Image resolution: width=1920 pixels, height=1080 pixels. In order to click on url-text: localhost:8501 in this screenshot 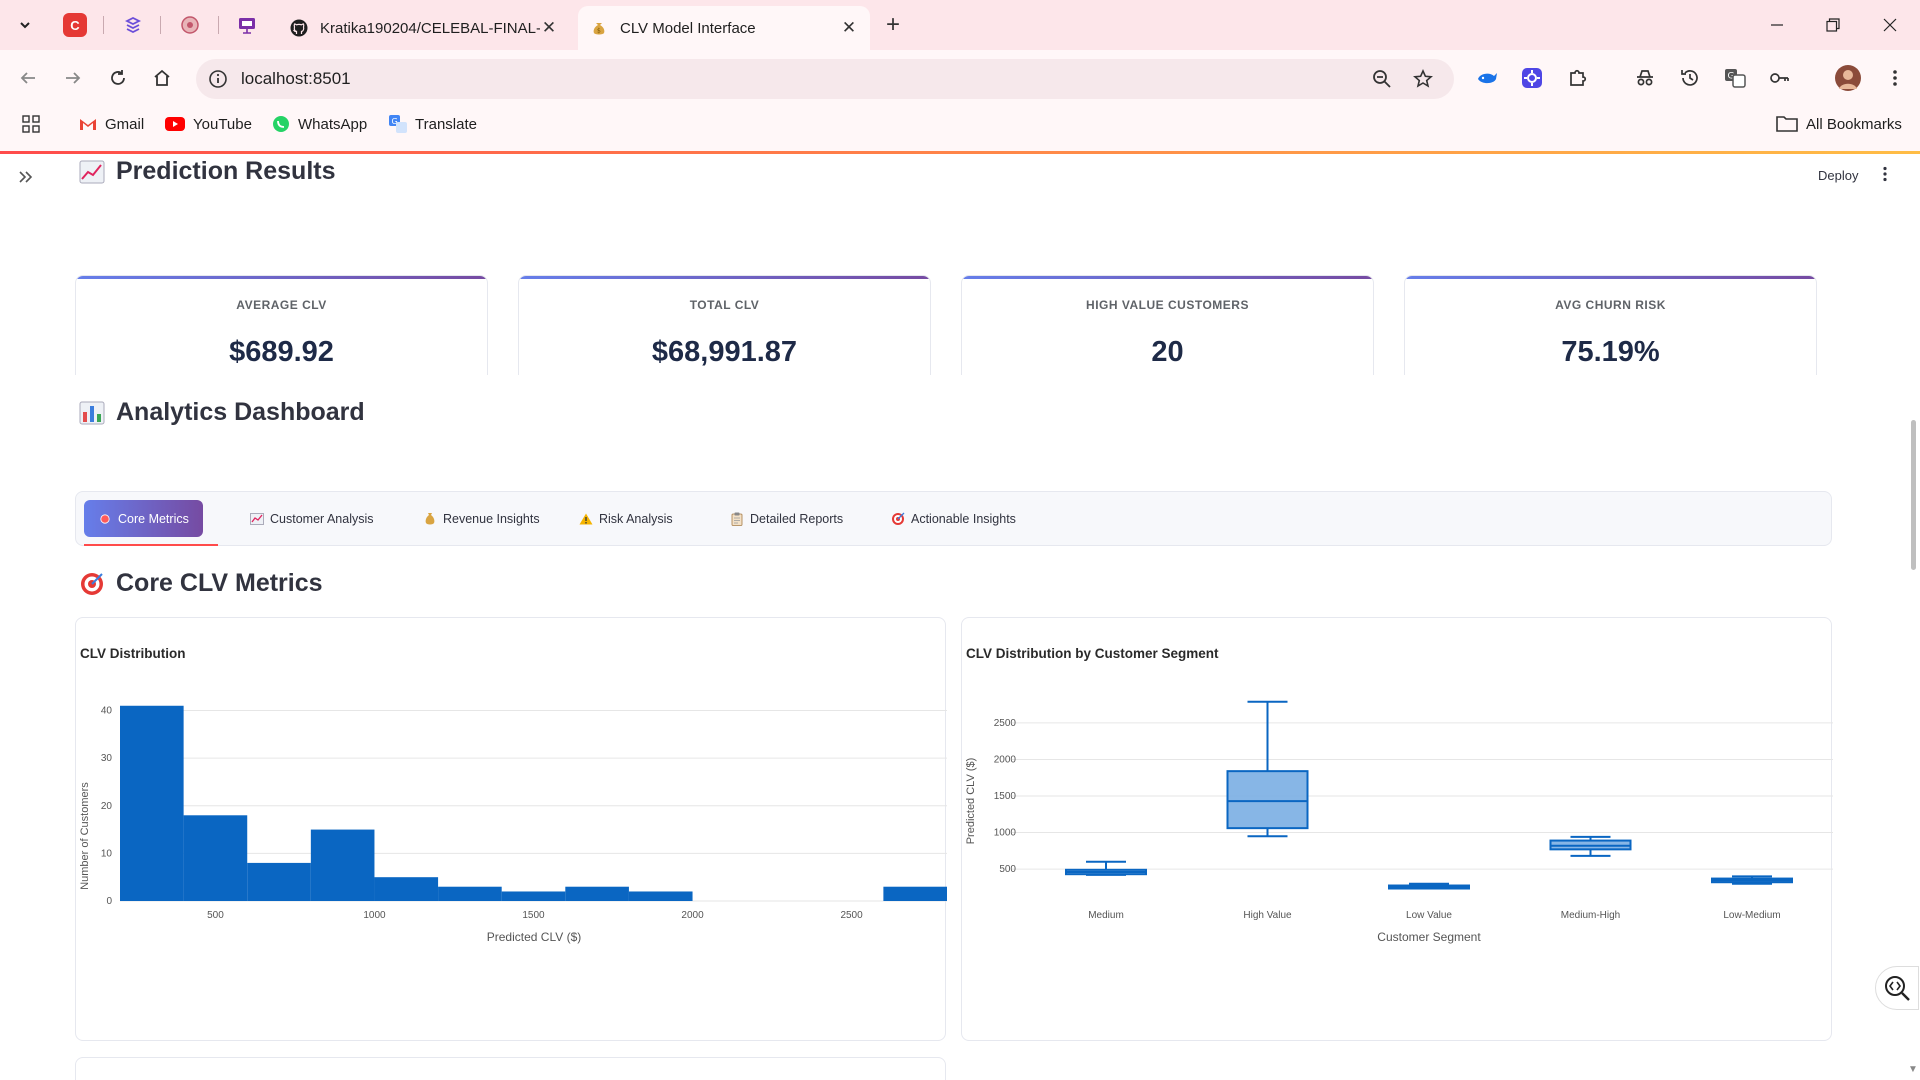, I will do `click(296, 79)`.